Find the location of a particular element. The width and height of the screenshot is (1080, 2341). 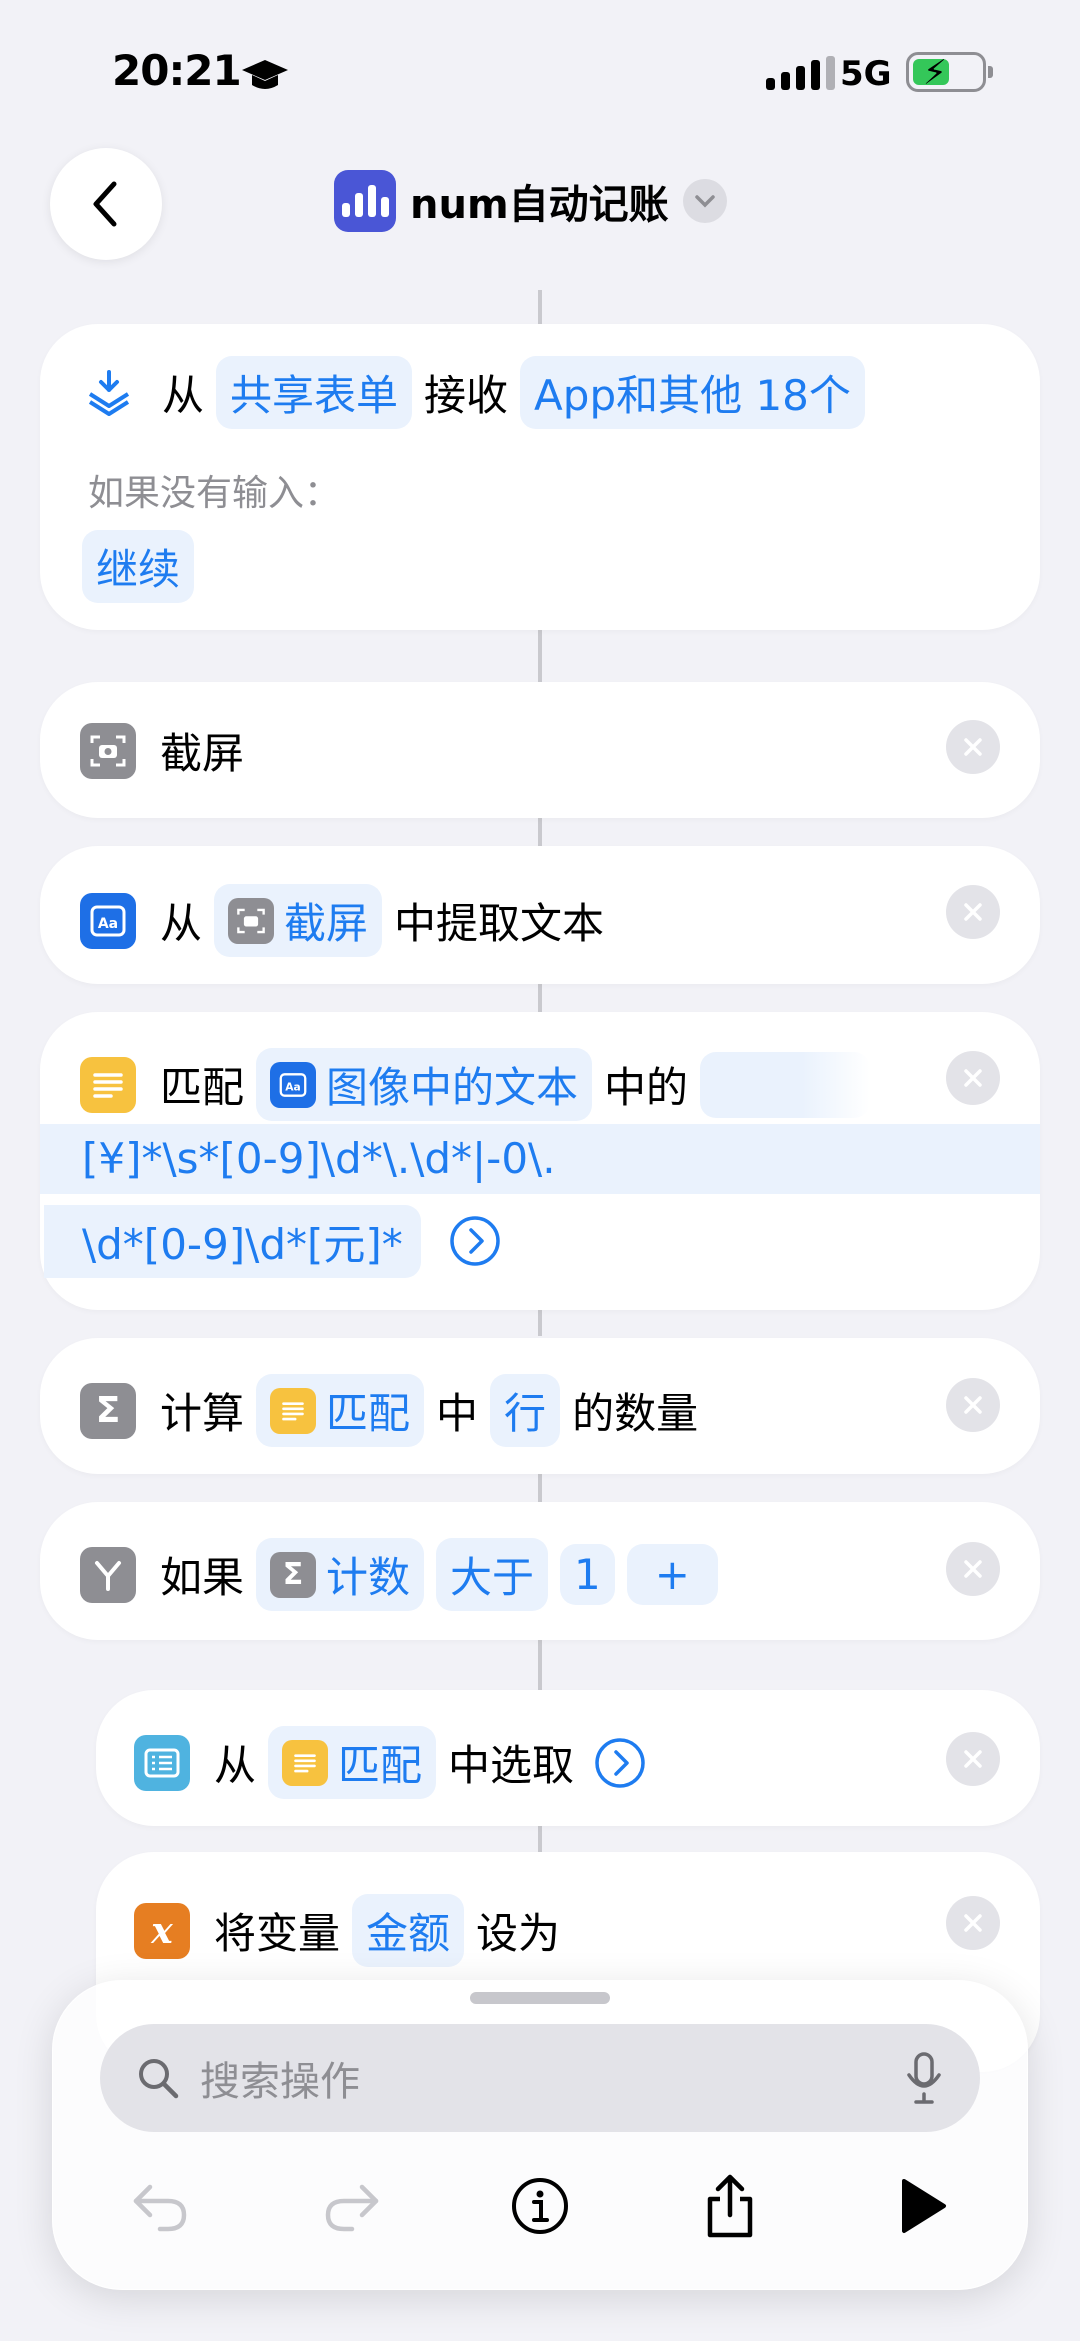

count-token-label: 计数 is located at coordinates (368, 1577).